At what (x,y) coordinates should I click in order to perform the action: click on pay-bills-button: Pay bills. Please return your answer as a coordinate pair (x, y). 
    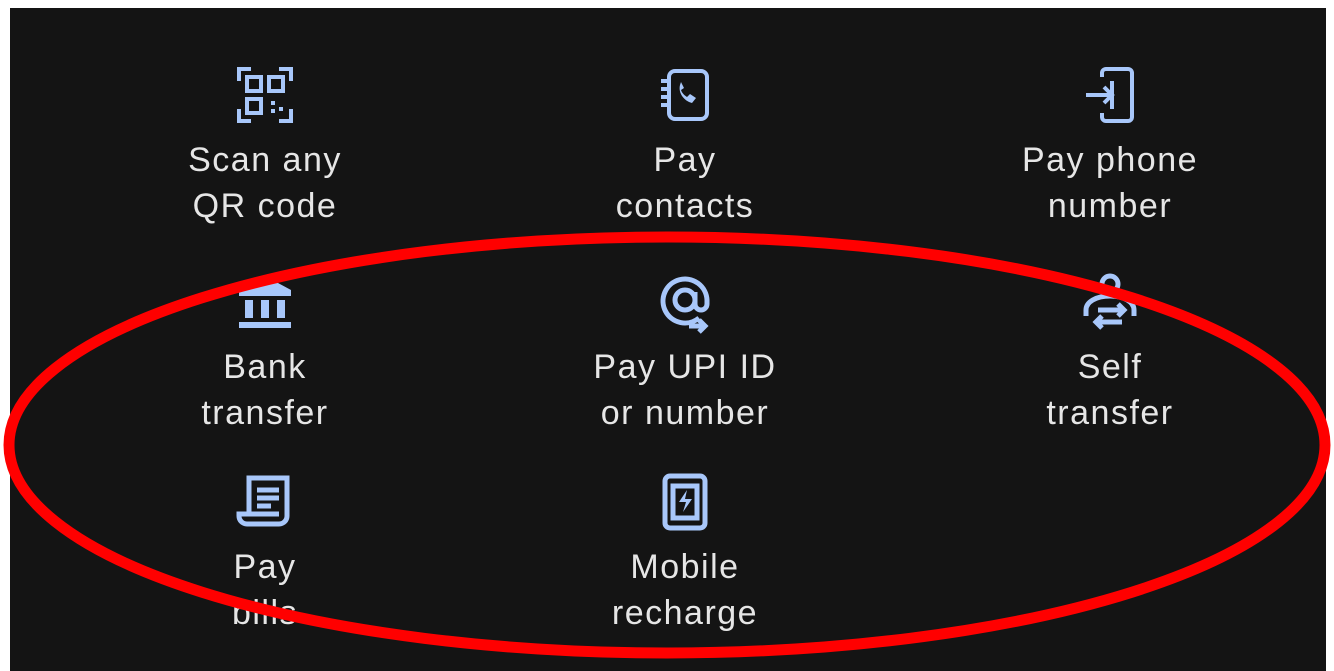
    Looking at the image, I should click on (265, 553).